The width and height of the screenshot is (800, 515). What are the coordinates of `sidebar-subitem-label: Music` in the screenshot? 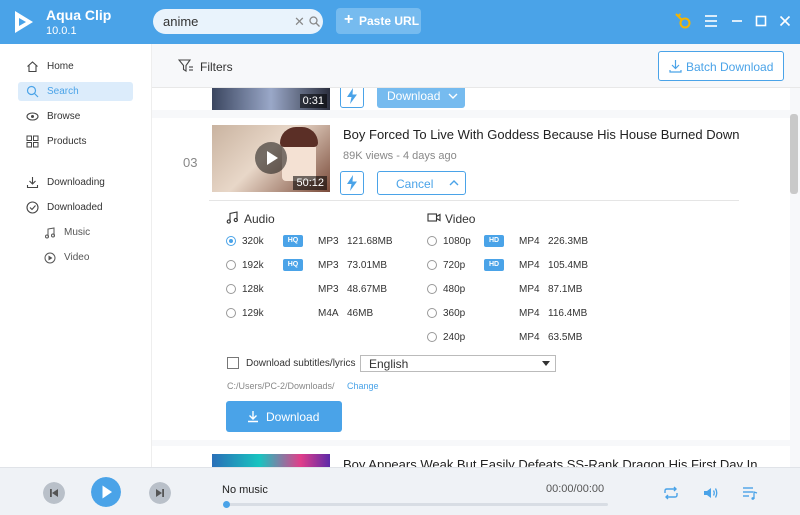 It's located at (77, 232).